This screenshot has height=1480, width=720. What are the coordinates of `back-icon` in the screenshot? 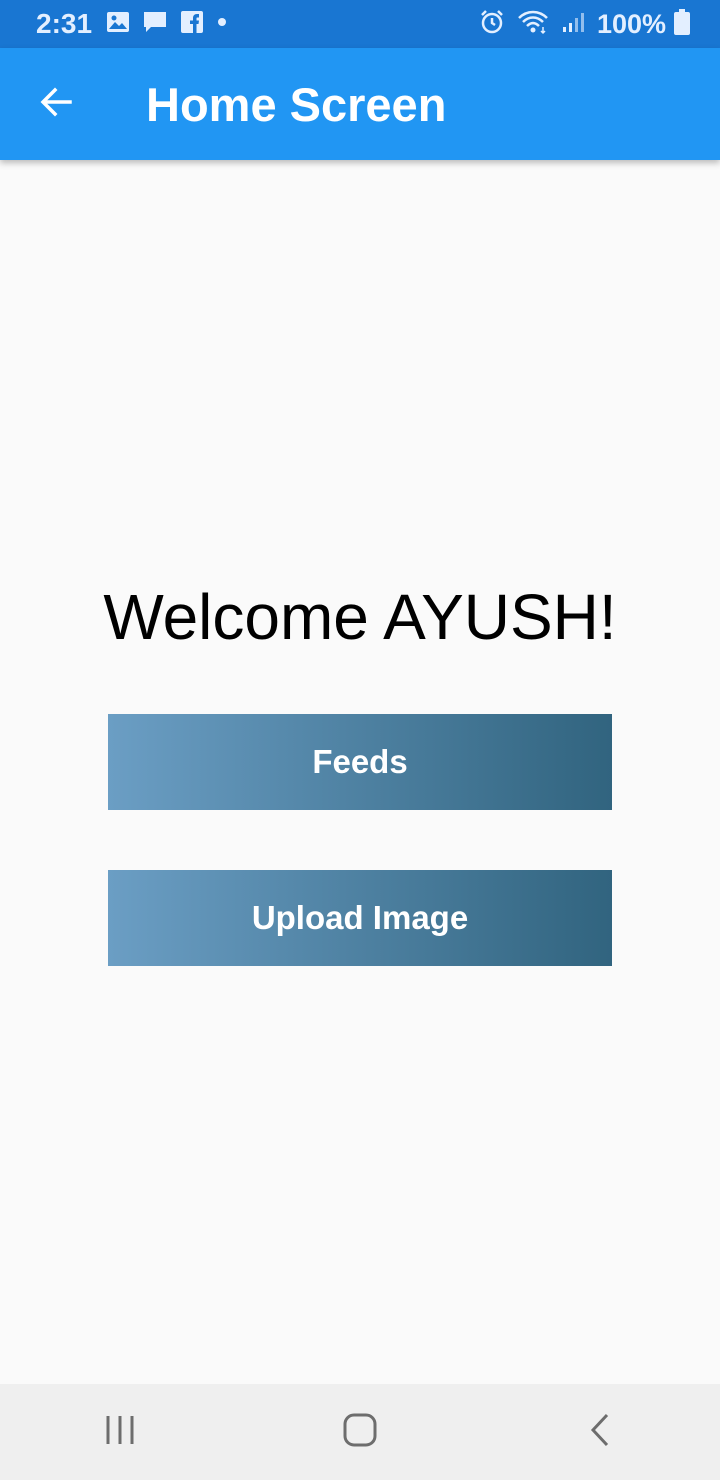 It's located at (600, 1432).